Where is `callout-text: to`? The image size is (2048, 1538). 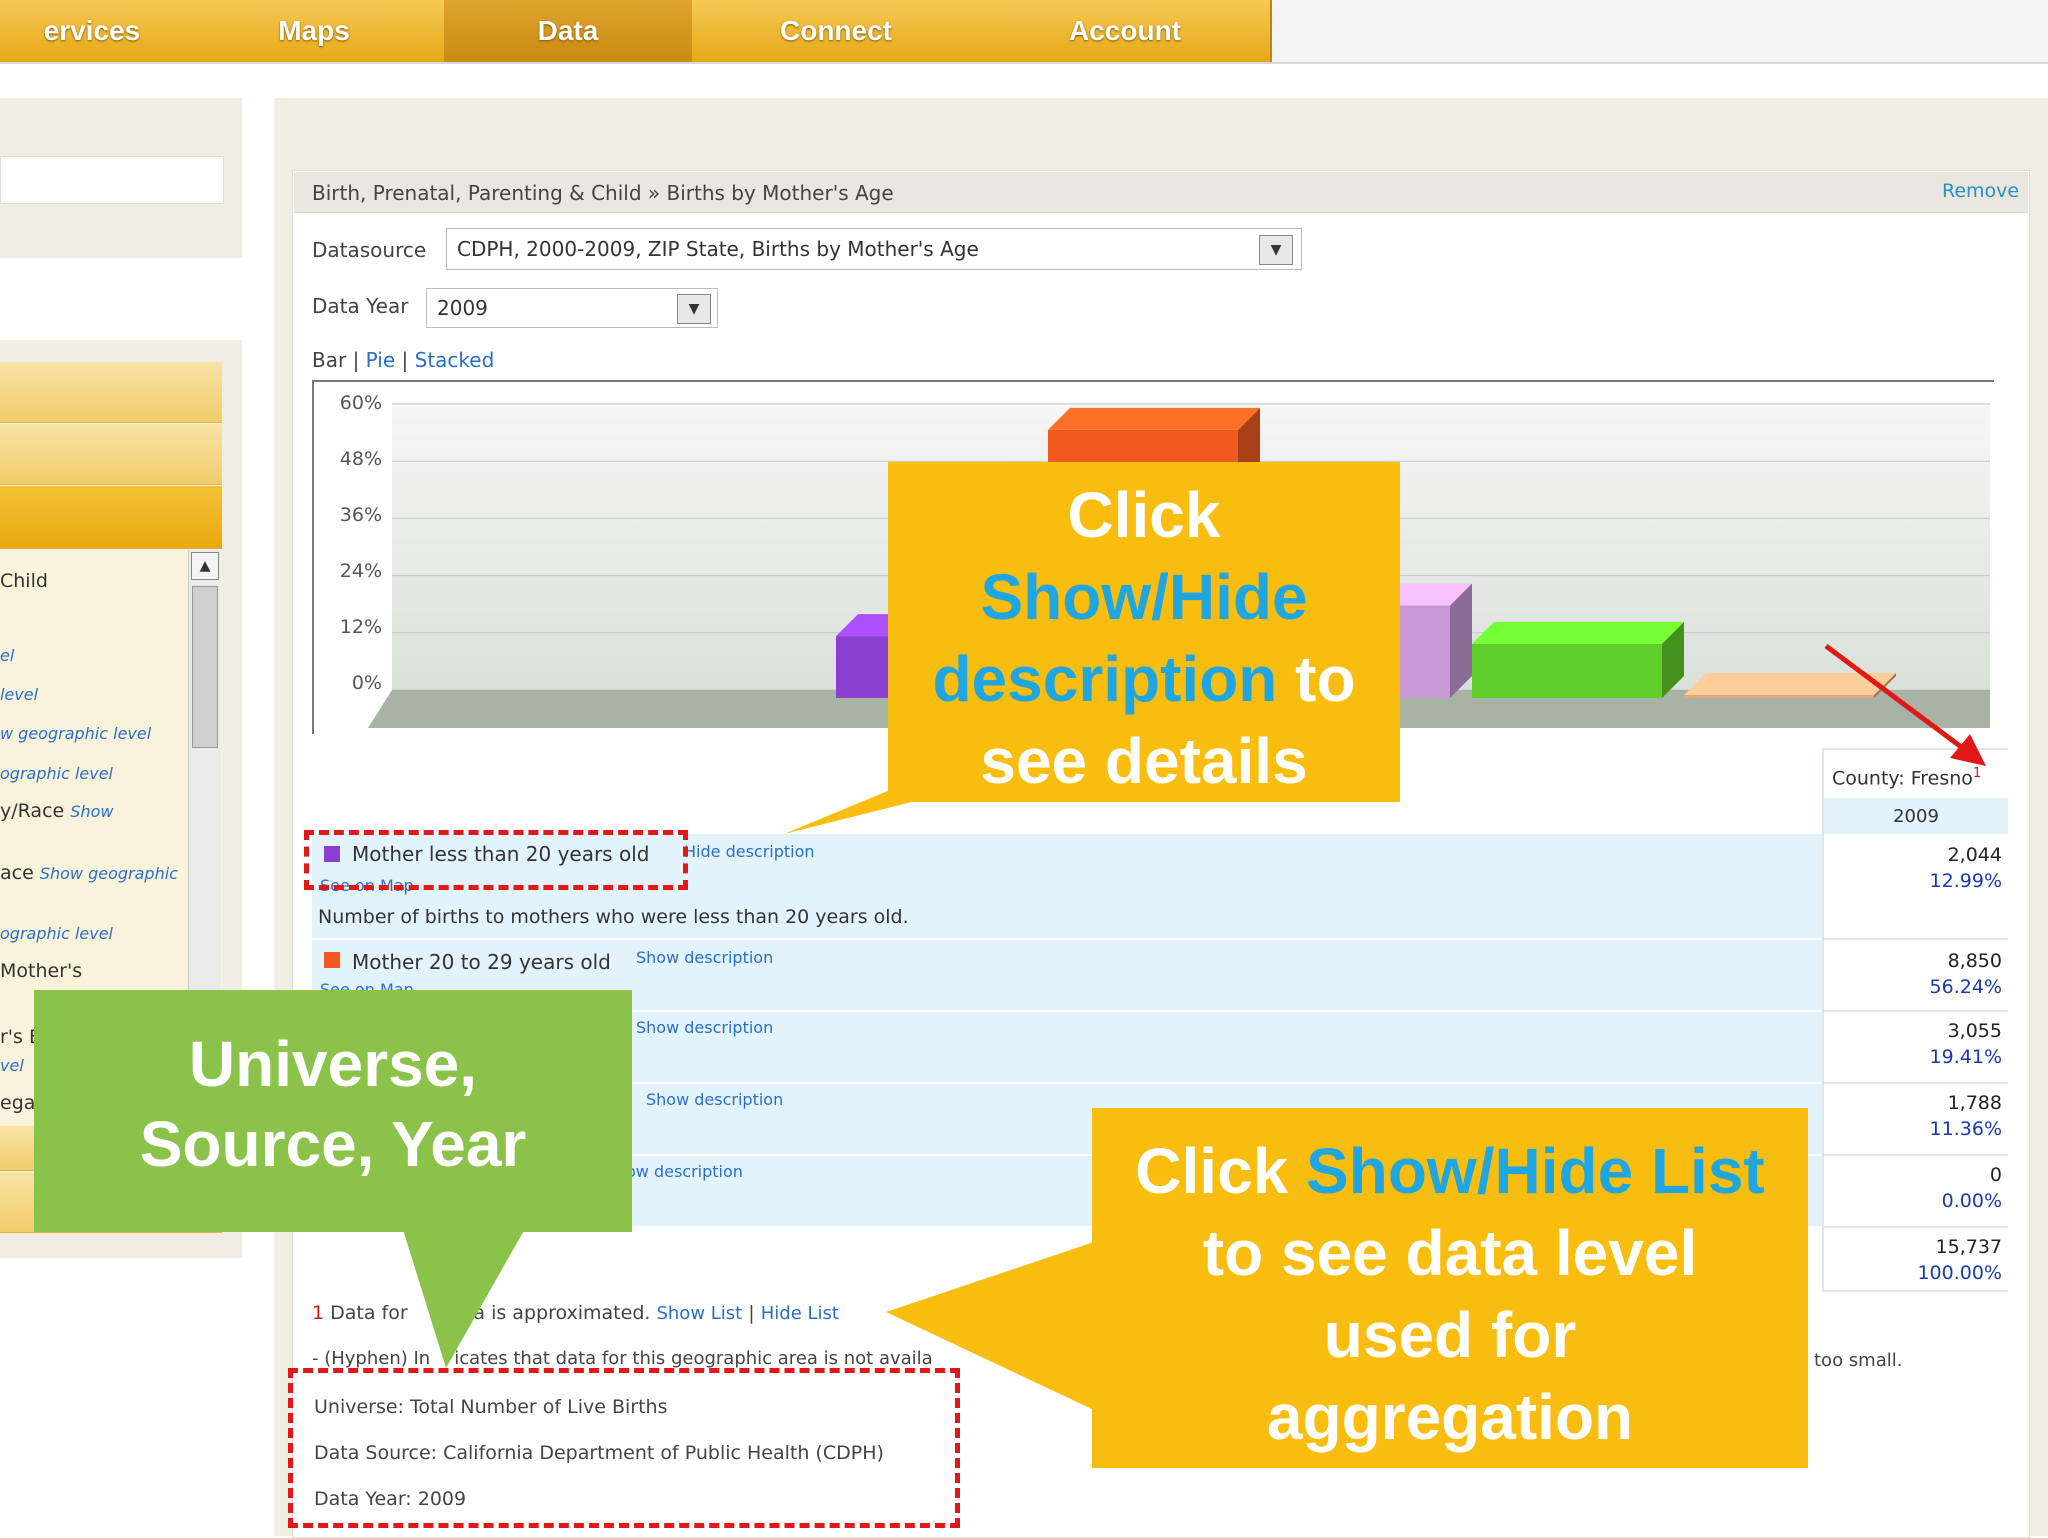 callout-text: to is located at coordinates (1316, 679).